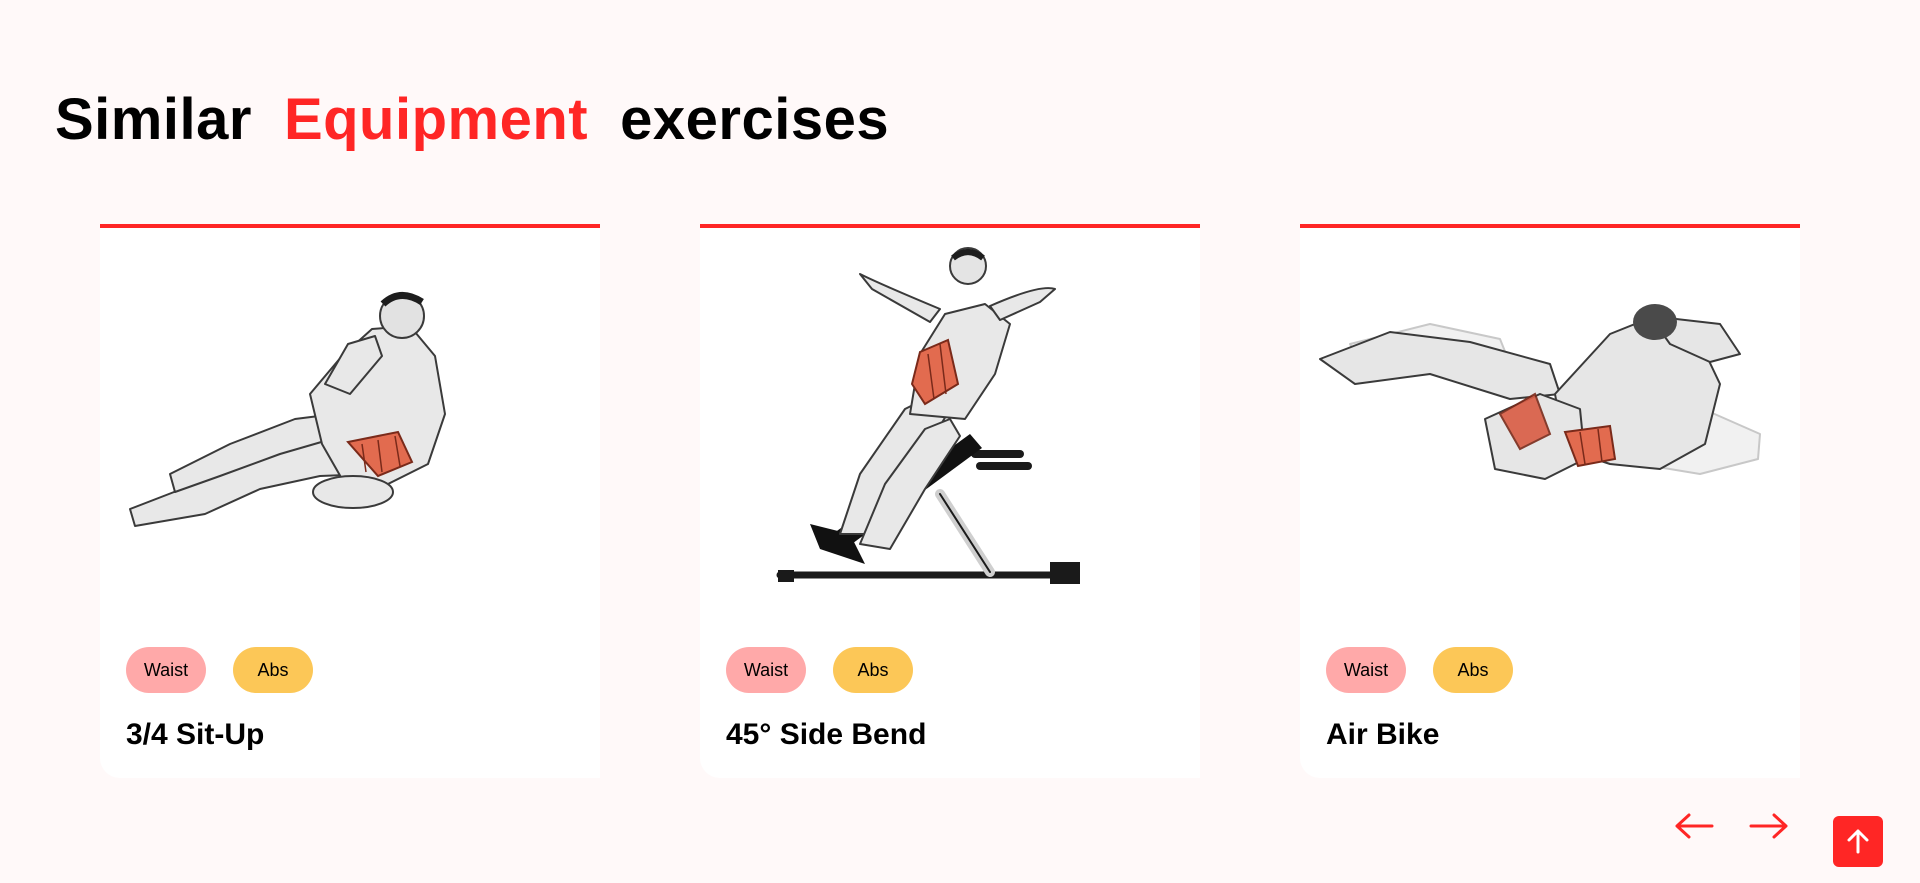  I want to click on section-title-part1: Similar, so click(153, 119).